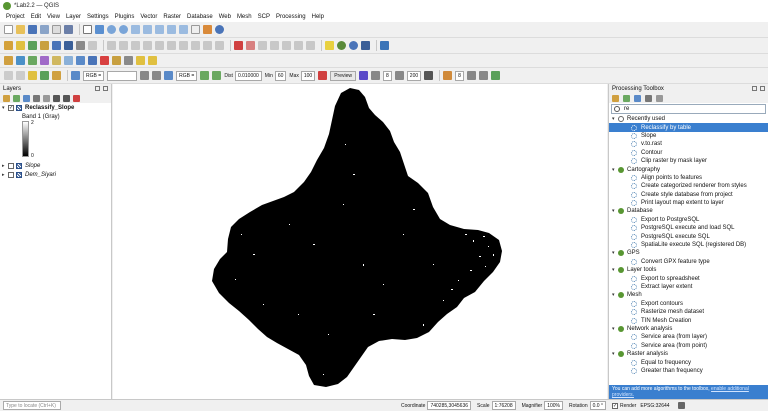 Image resolution: width=768 pixels, height=411 pixels. I want to click on remove-layer-icon, so click(76, 98).